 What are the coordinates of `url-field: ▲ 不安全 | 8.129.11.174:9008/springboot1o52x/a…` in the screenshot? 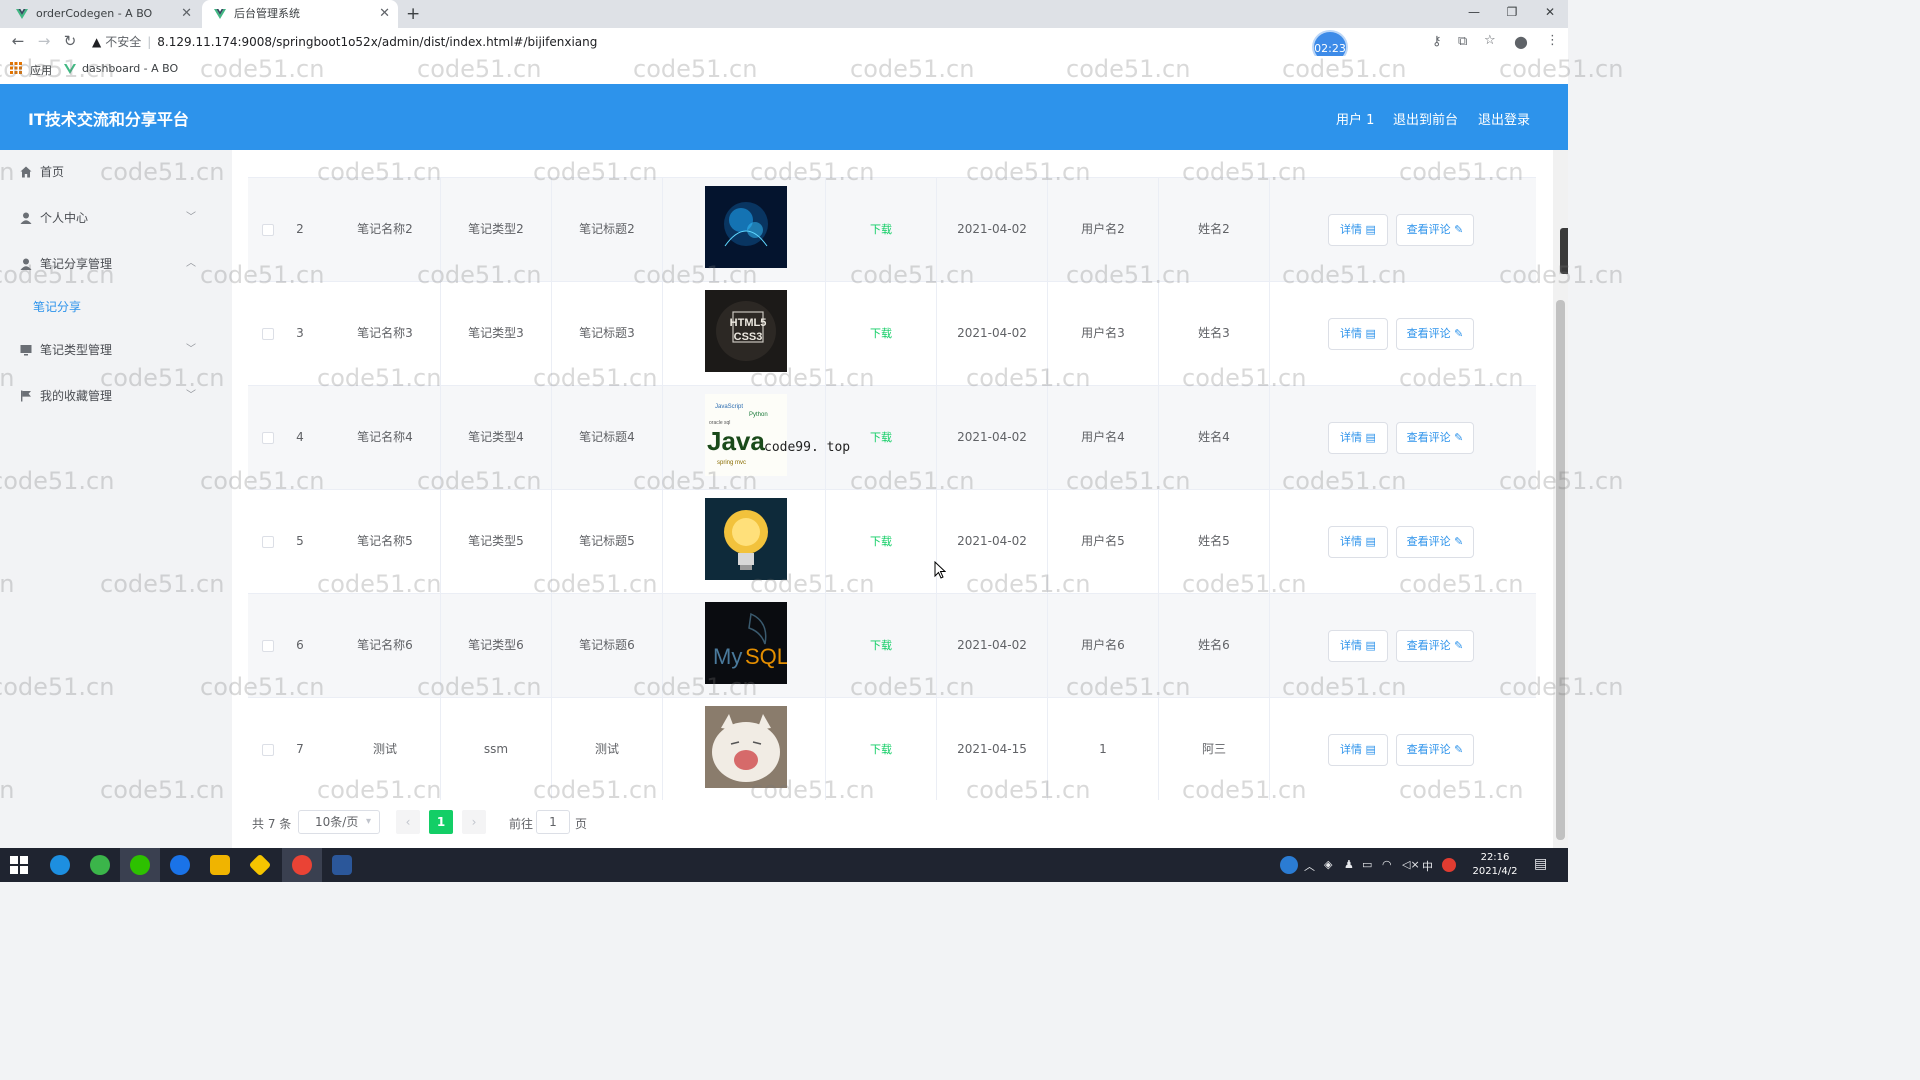 It's located at (692, 42).